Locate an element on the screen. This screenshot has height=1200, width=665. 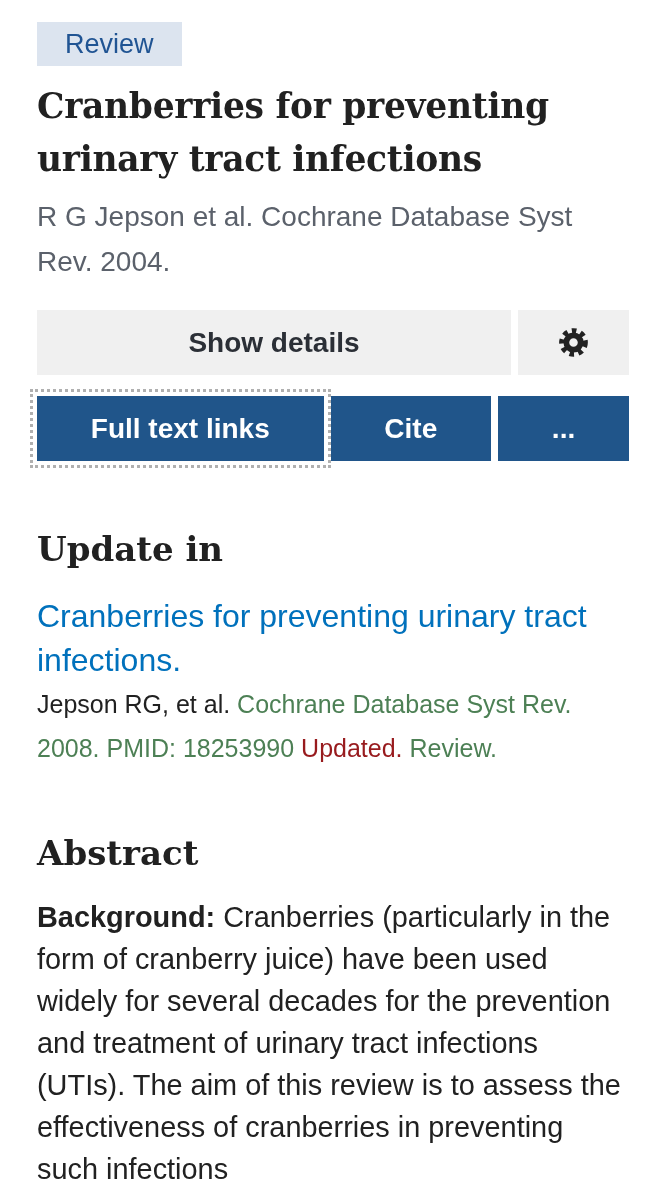
section-heading: Update in is located at coordinates (131, 549).